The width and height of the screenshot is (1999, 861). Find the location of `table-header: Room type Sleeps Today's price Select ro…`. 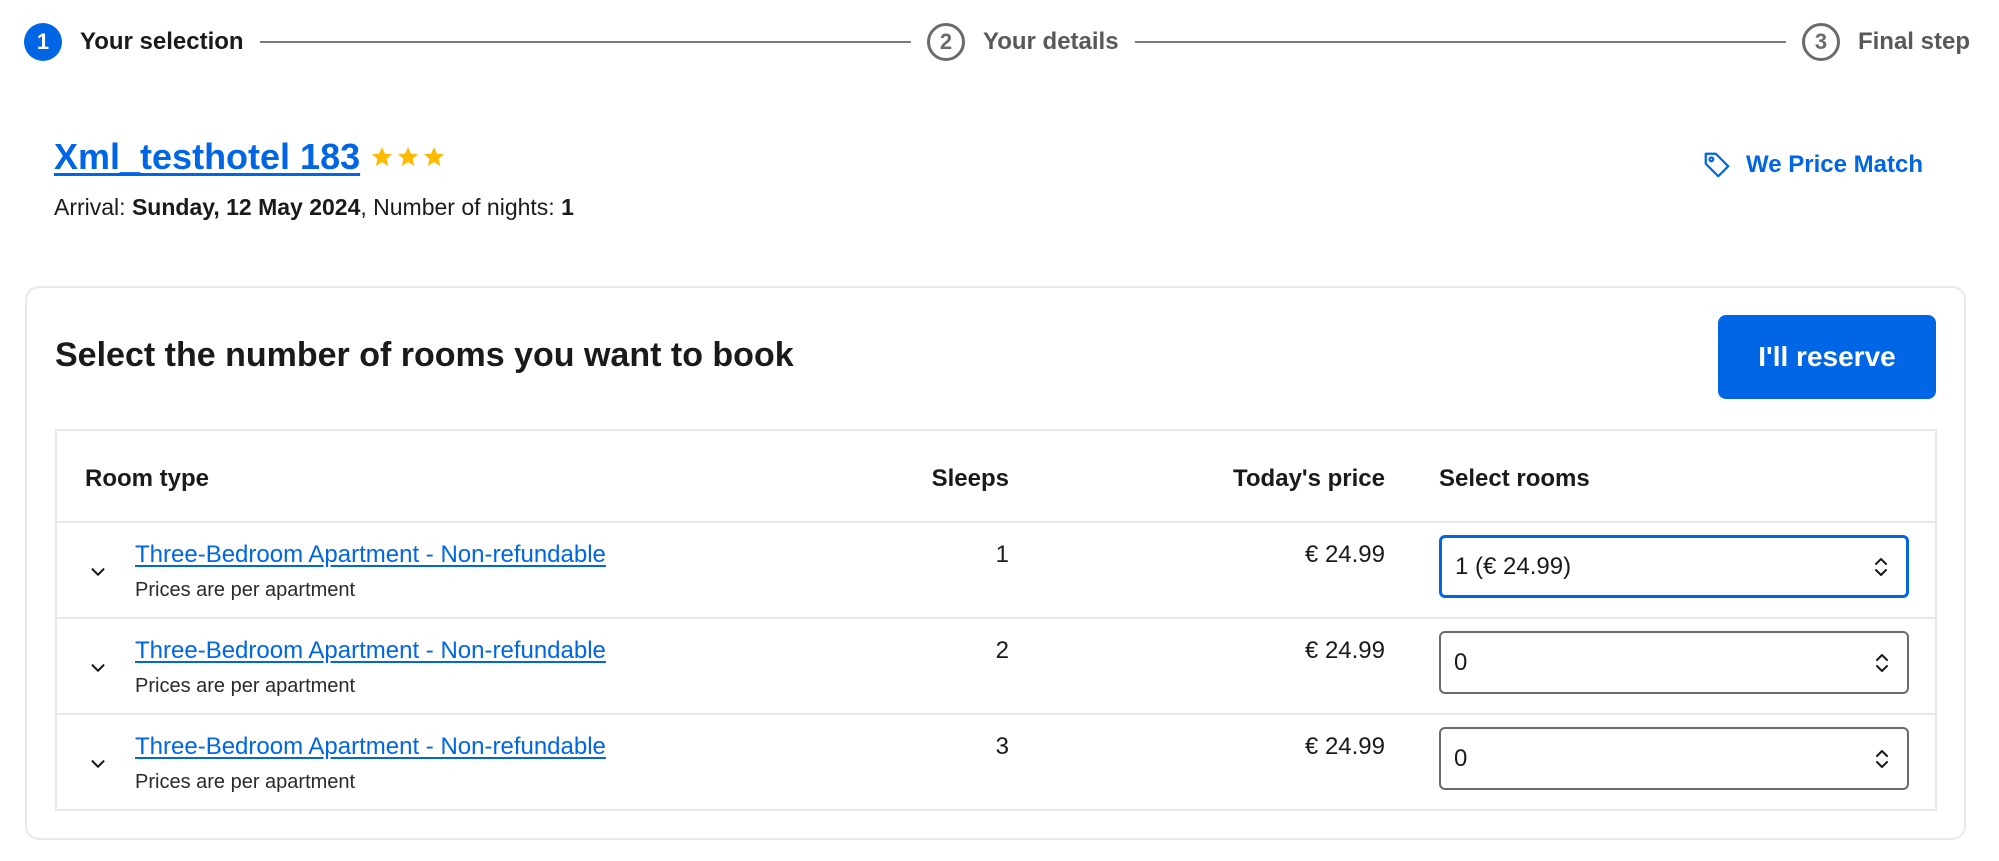

table-header: Room type Sleeps Today's price Select ro… is located at coordinates (996, 477).